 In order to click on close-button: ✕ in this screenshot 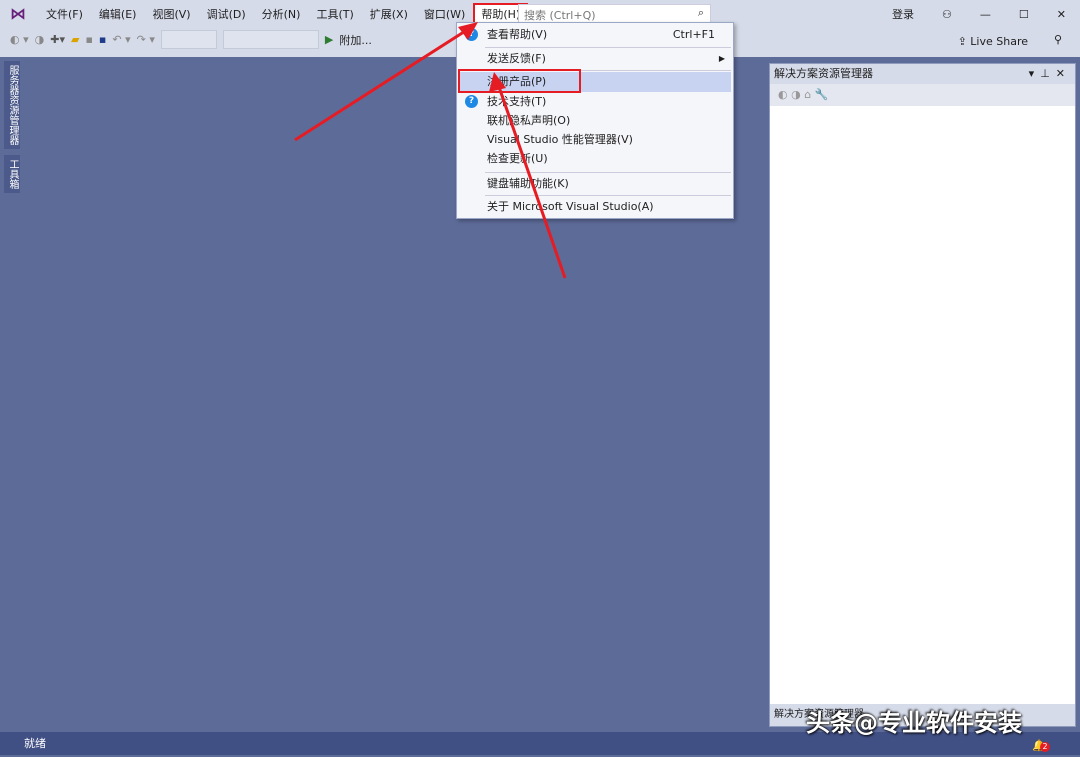, I will do `click(1061, 14)`.